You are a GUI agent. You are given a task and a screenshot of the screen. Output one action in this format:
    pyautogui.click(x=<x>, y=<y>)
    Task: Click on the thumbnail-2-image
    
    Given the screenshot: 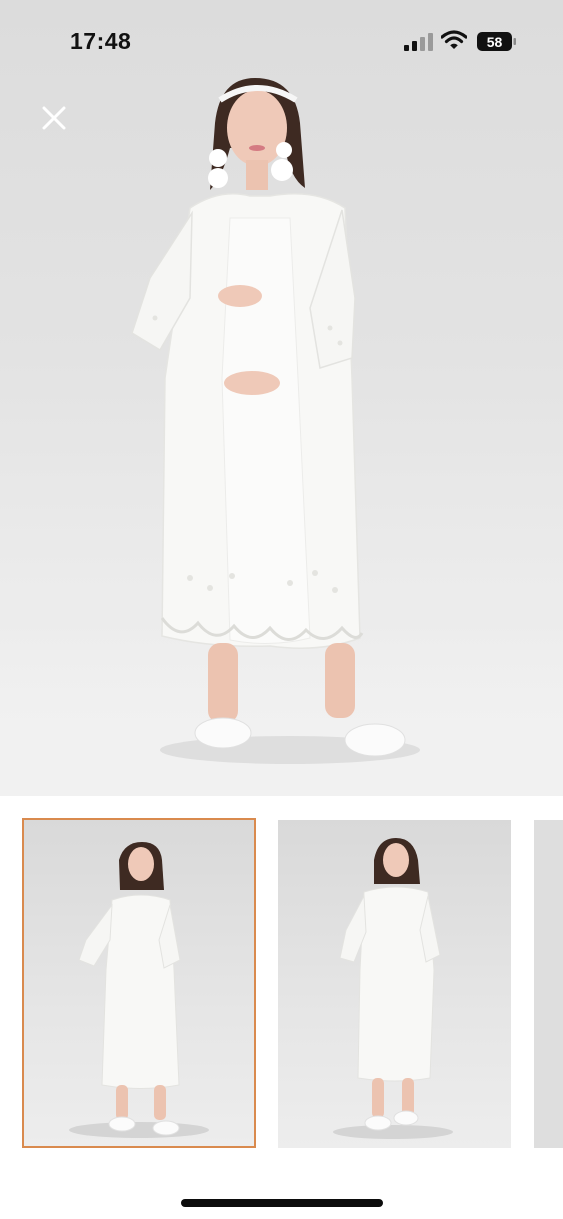 What is the action you would take?
    pyautogui.click(x=393, y=988)
    